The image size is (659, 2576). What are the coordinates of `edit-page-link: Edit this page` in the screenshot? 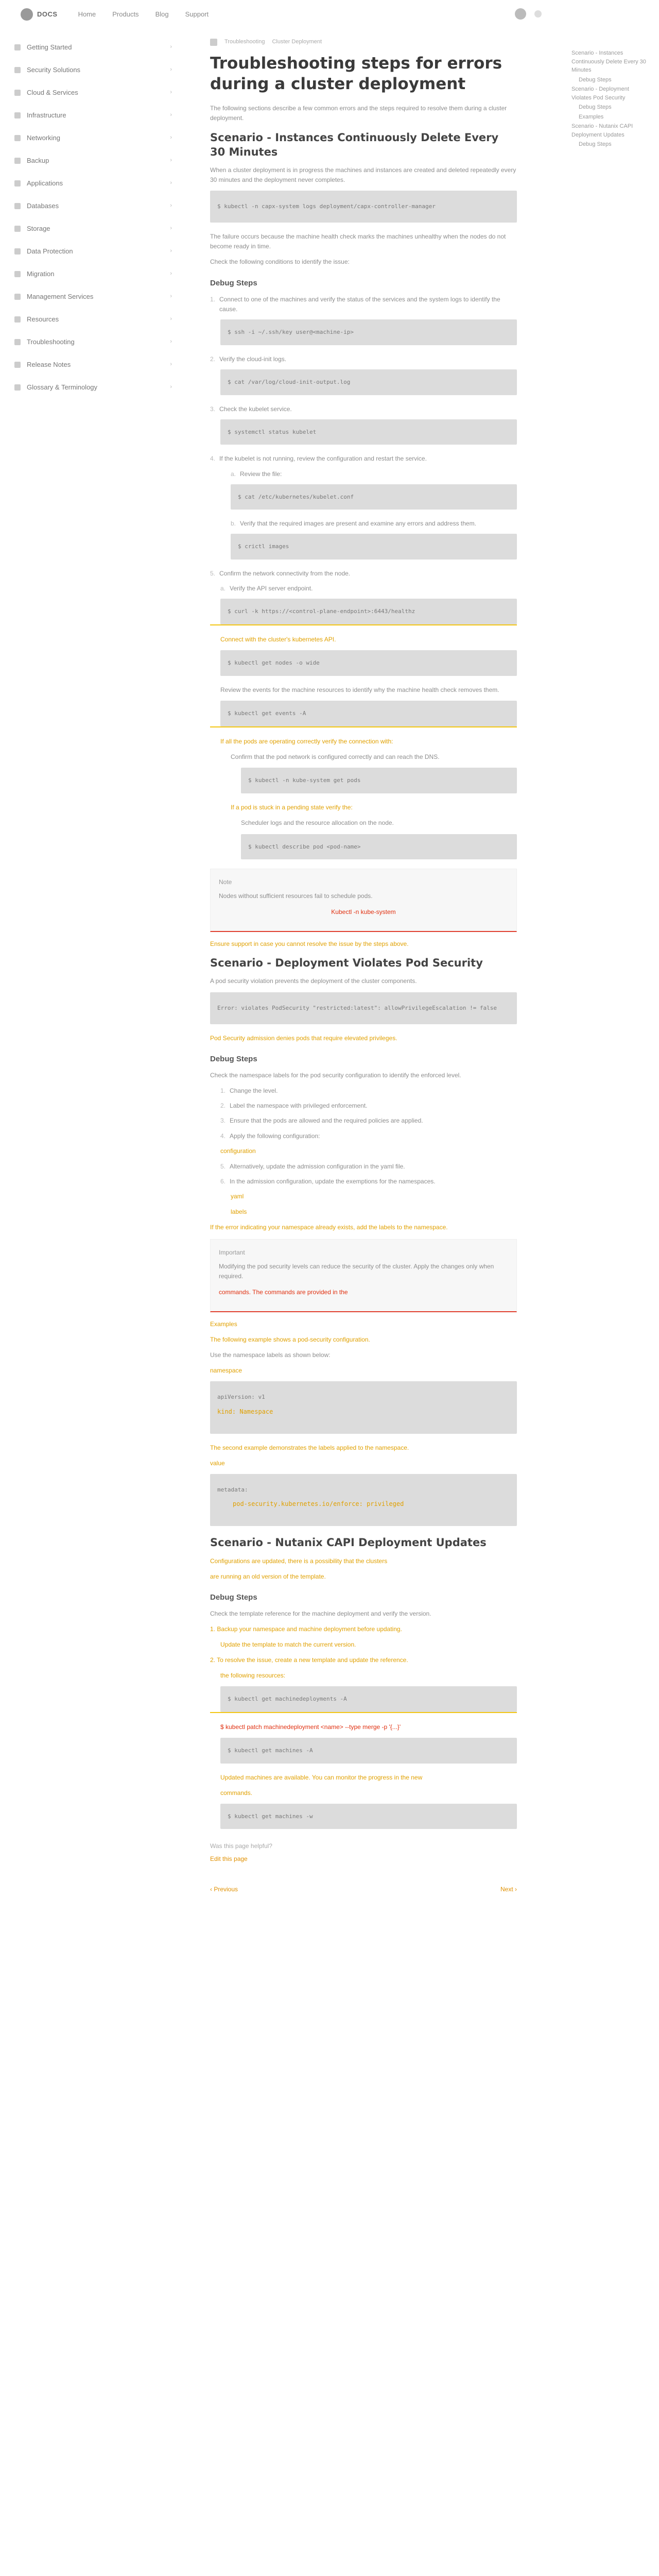 It's located at (364, 1859).